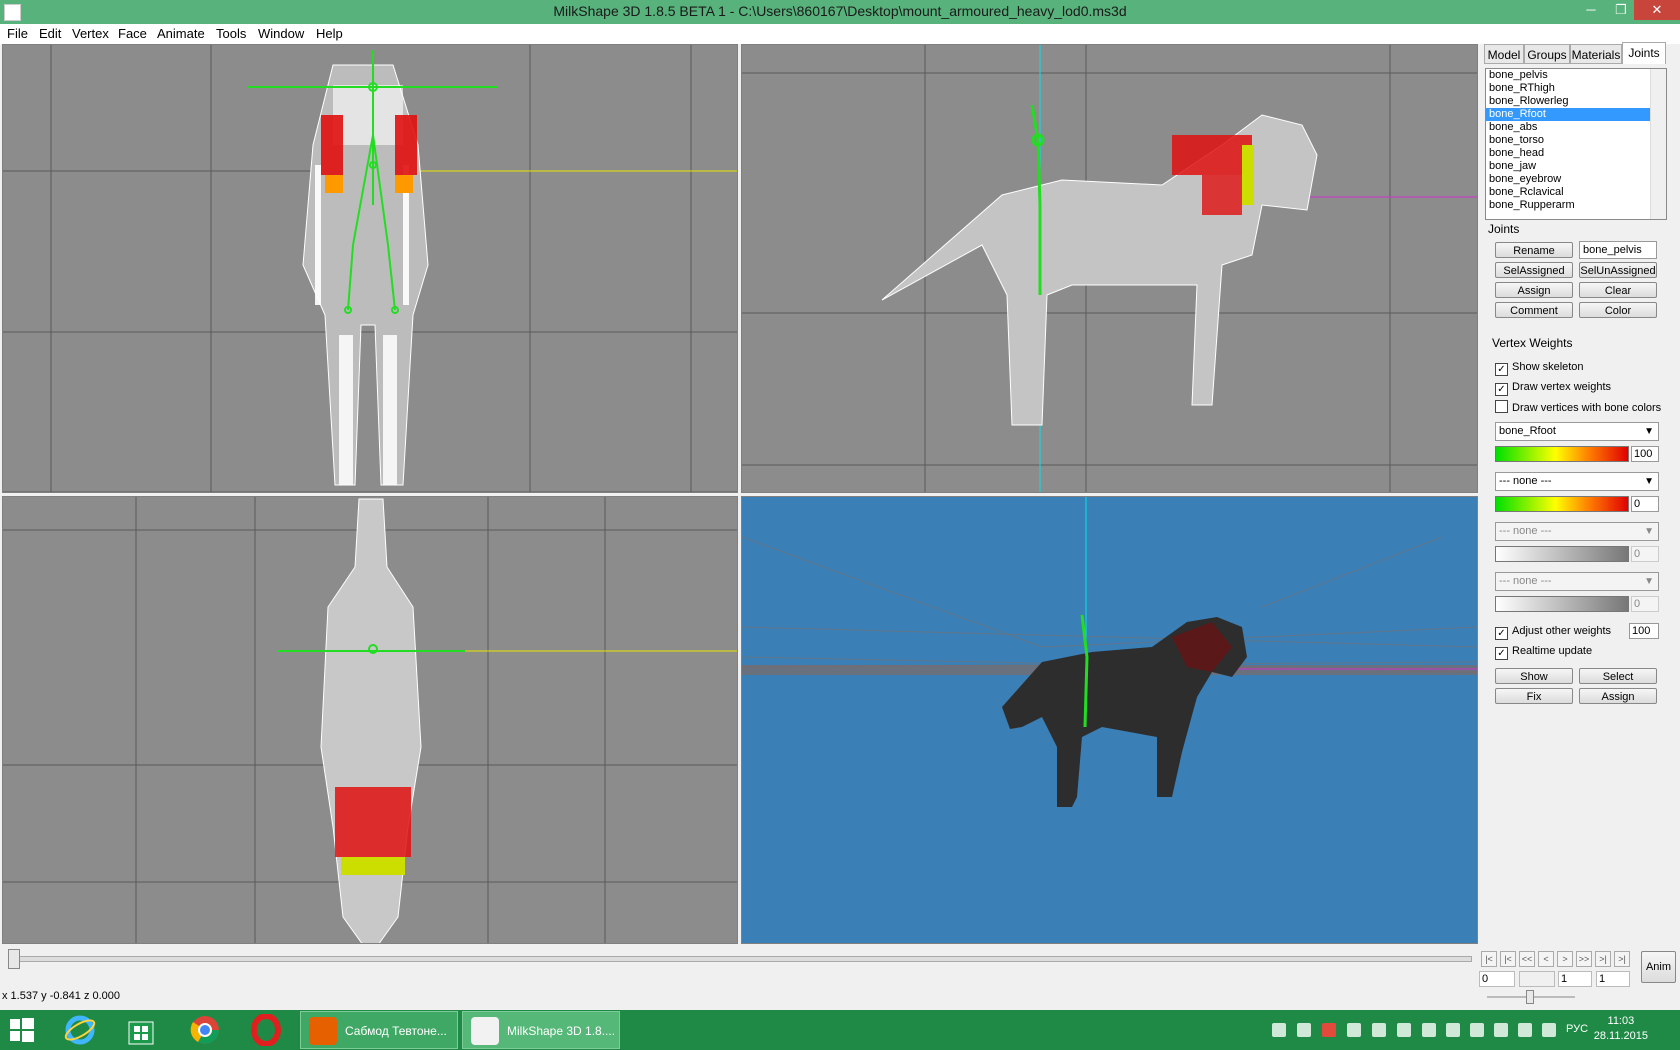  What do you see at coordinates (22, 1030) in the screenshot?
I see `start-windows-icon` at bounding box center [22, 1030].